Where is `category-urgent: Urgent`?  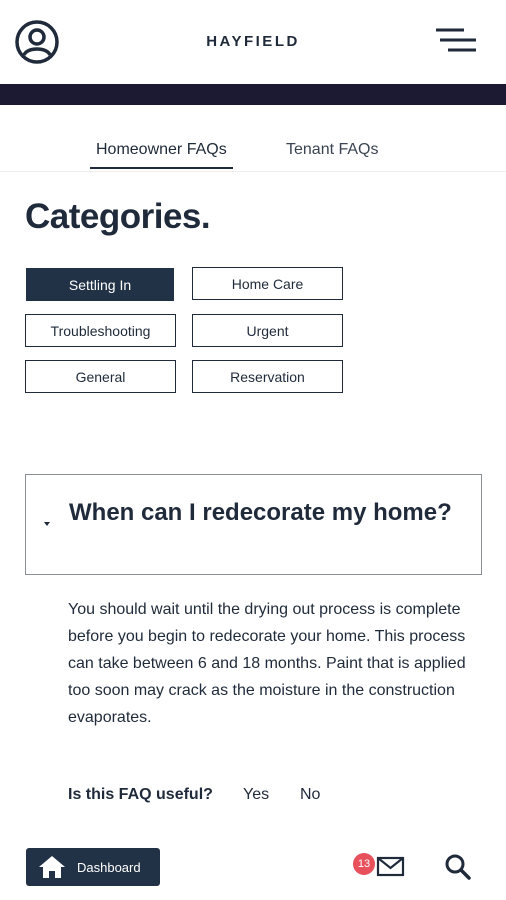 category-urgent: Urgent is located at coordinates (267, 330).